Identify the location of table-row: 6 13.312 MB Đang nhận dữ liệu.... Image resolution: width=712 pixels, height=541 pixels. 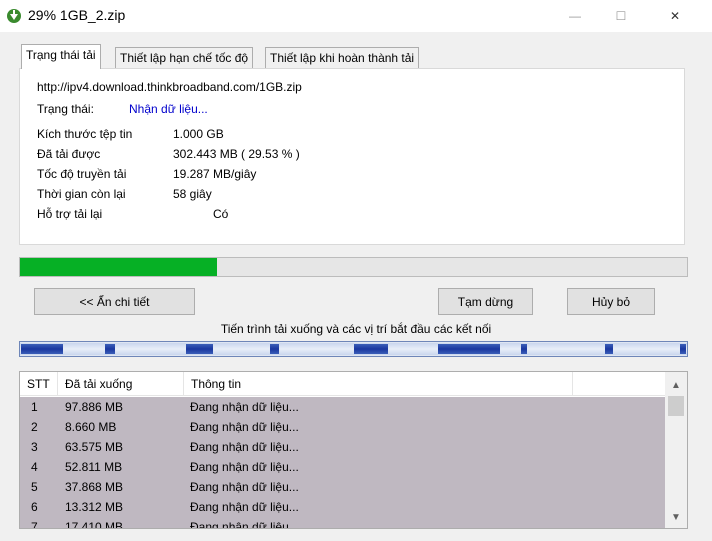
(342, 507).